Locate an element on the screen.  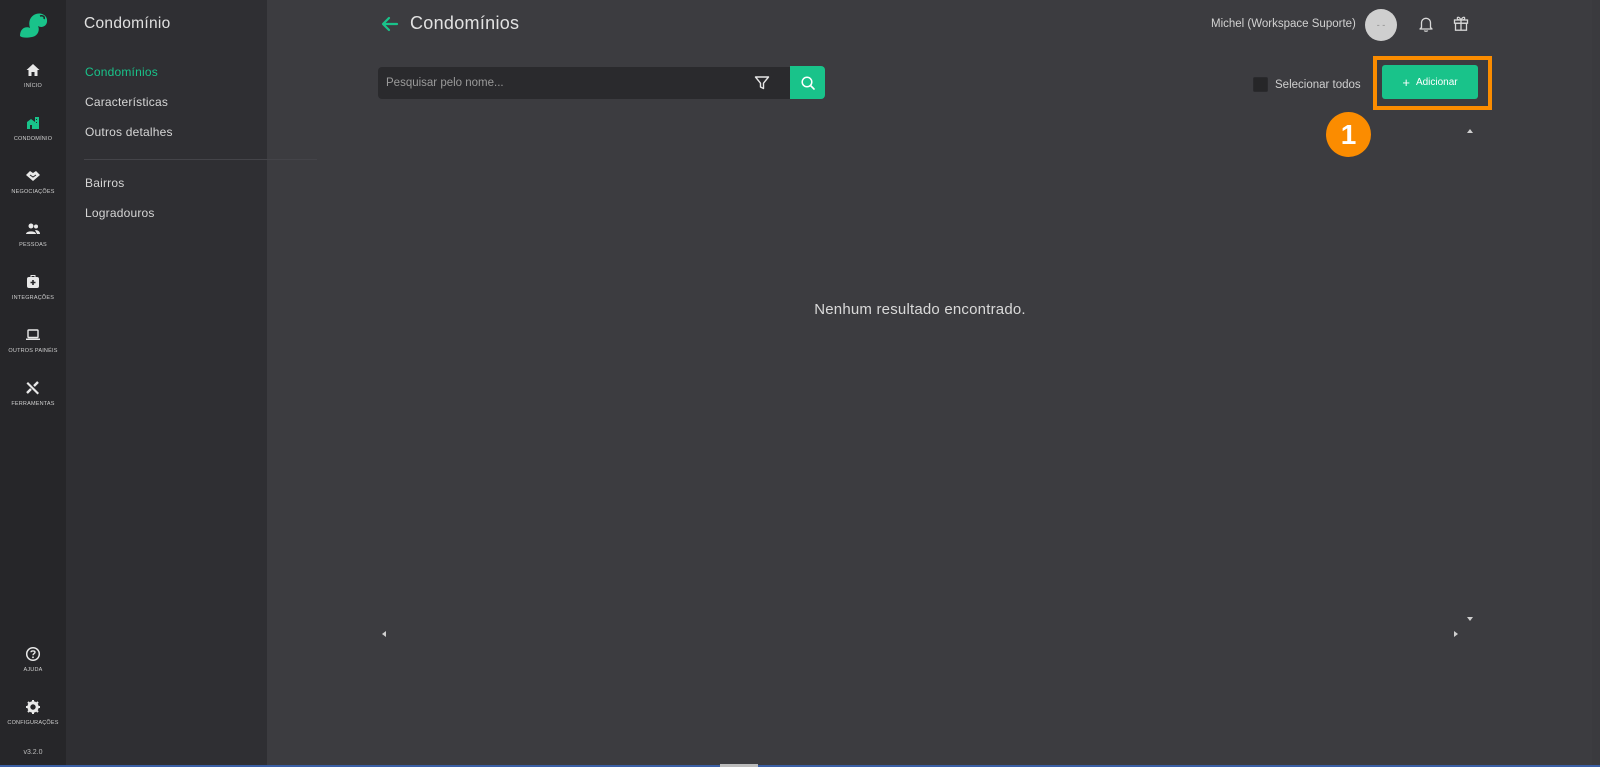
rail-label: Ferramentas is located at coordinates (33, 404).